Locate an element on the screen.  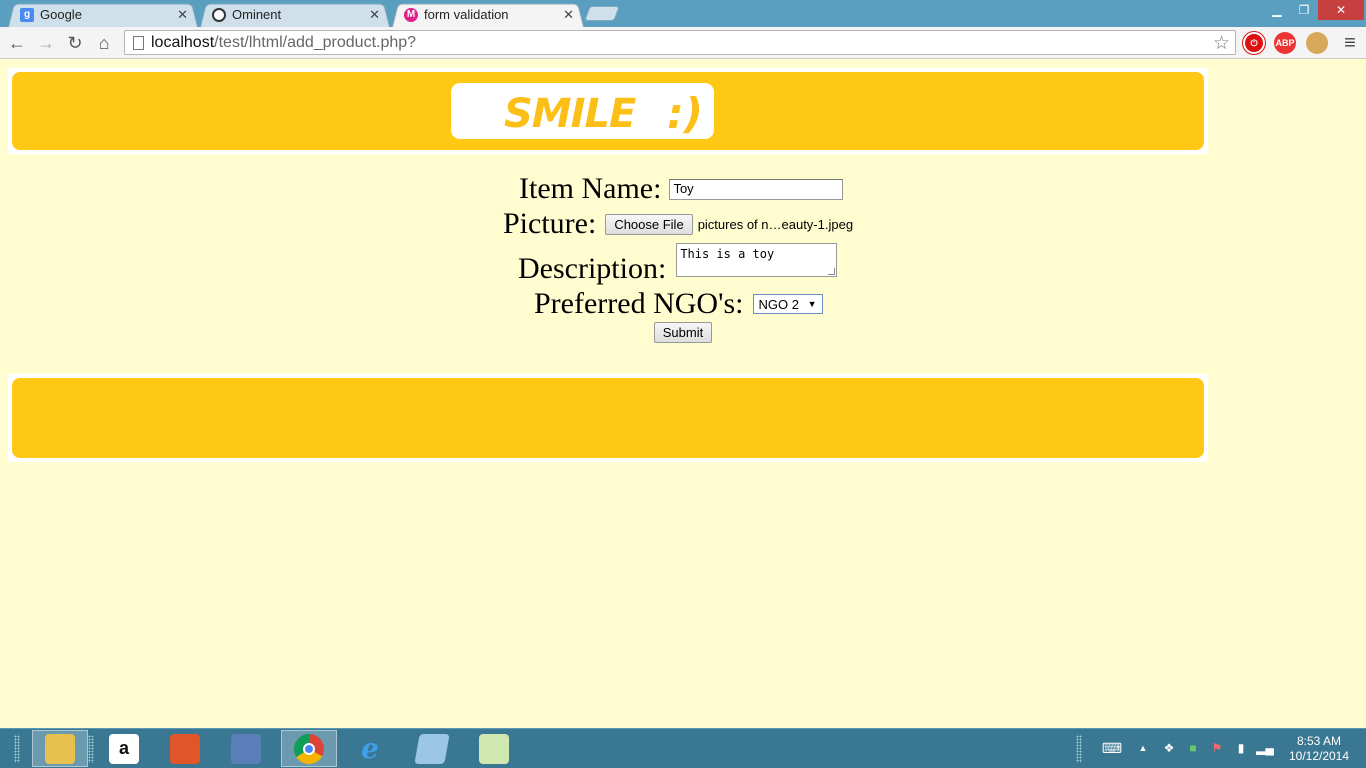
notepad-taskbar-button is located at coordinates (494, 748).